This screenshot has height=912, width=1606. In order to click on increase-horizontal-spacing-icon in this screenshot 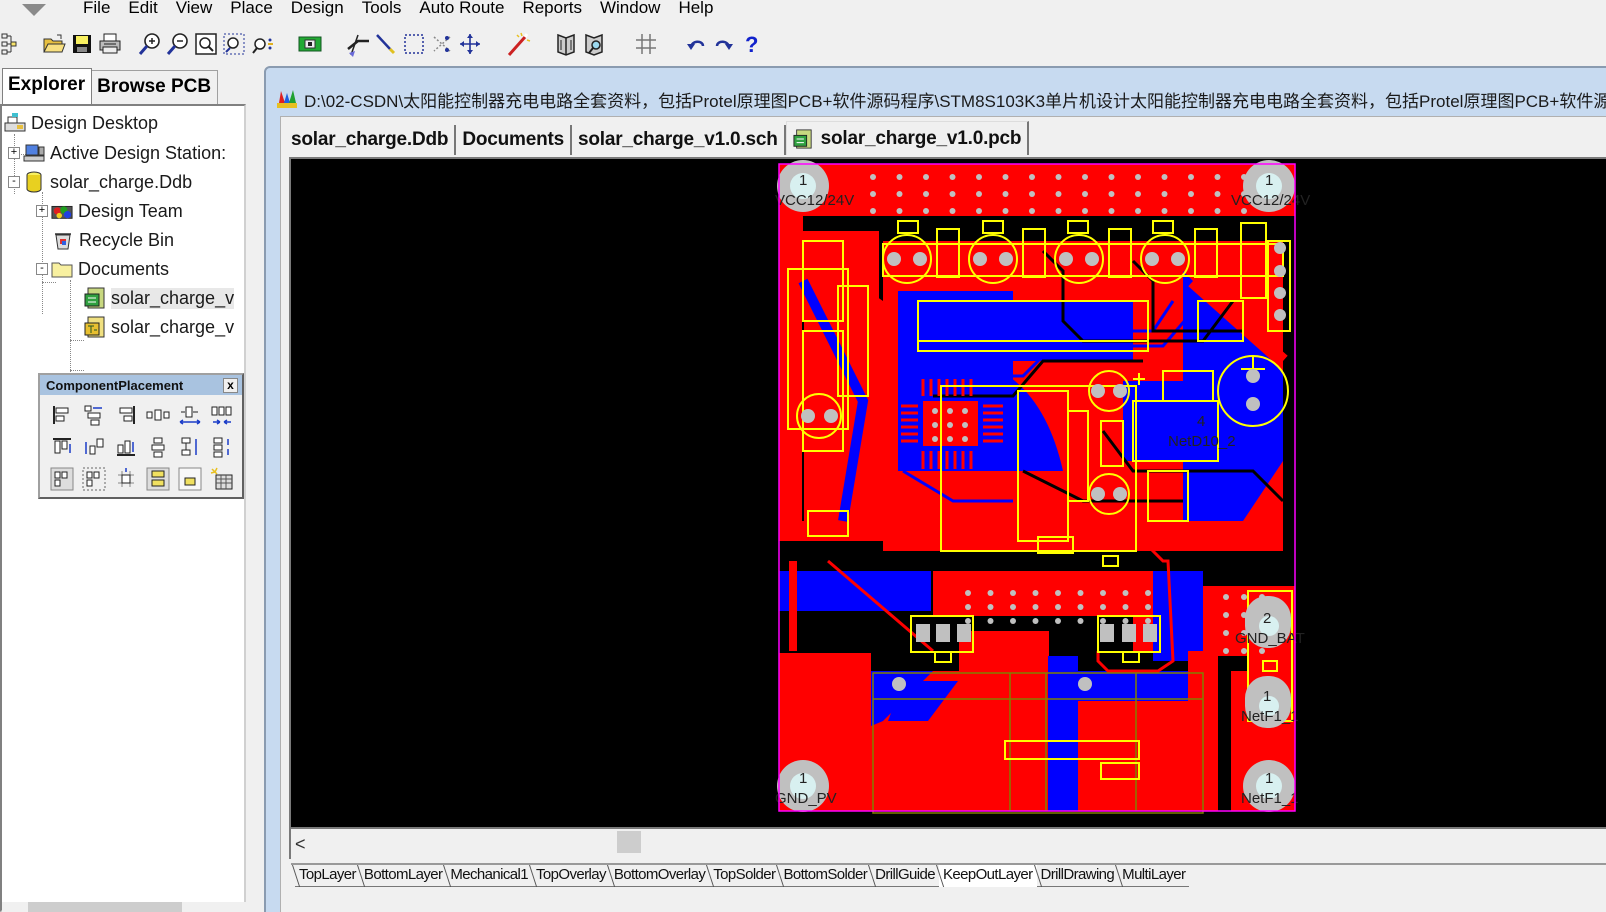, I will do `click(190, 415)`.